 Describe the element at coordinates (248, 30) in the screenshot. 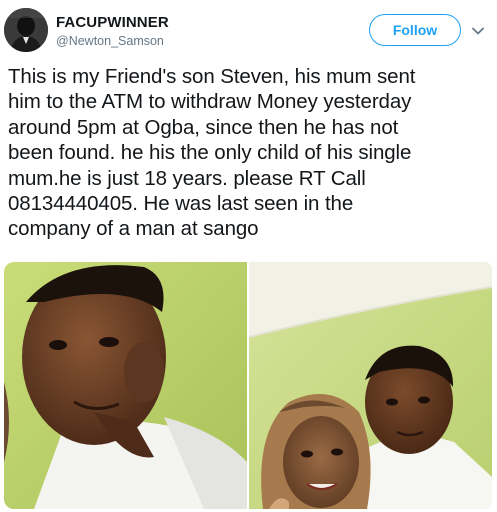

I see `tweet-header: FACUPWINNER @Newton_Samson Follow` at that location.